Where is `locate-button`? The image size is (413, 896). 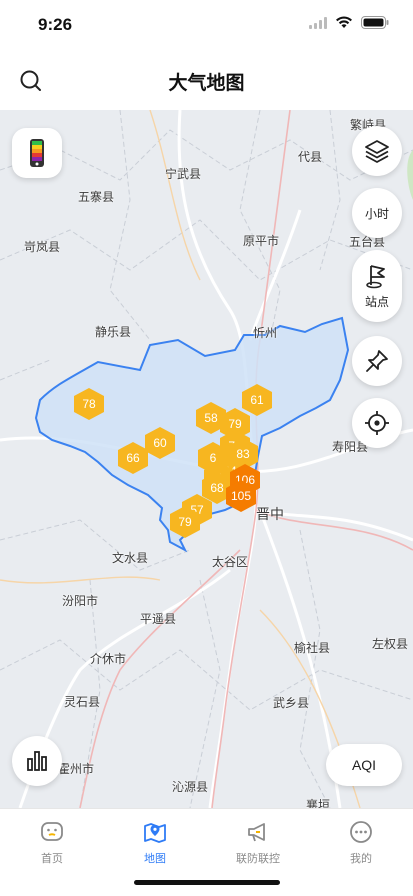 locate-button is located at coordinates (377, 423).